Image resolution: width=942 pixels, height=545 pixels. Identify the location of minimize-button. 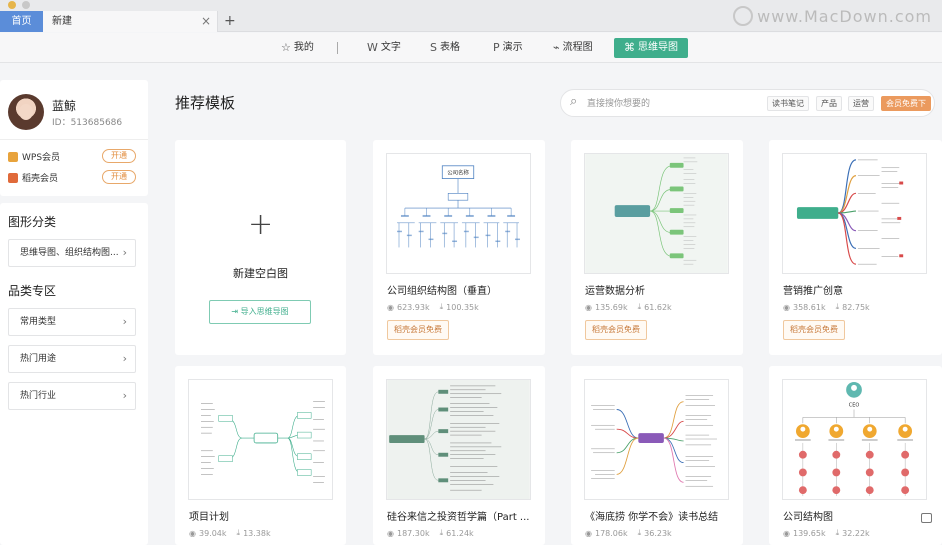
(12, 5).